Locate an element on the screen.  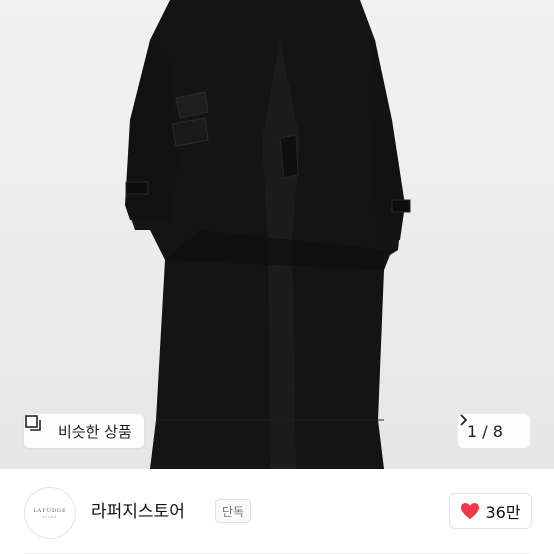
similar-items-button: 비슷한 상품 is located at coordinates (84, 431).